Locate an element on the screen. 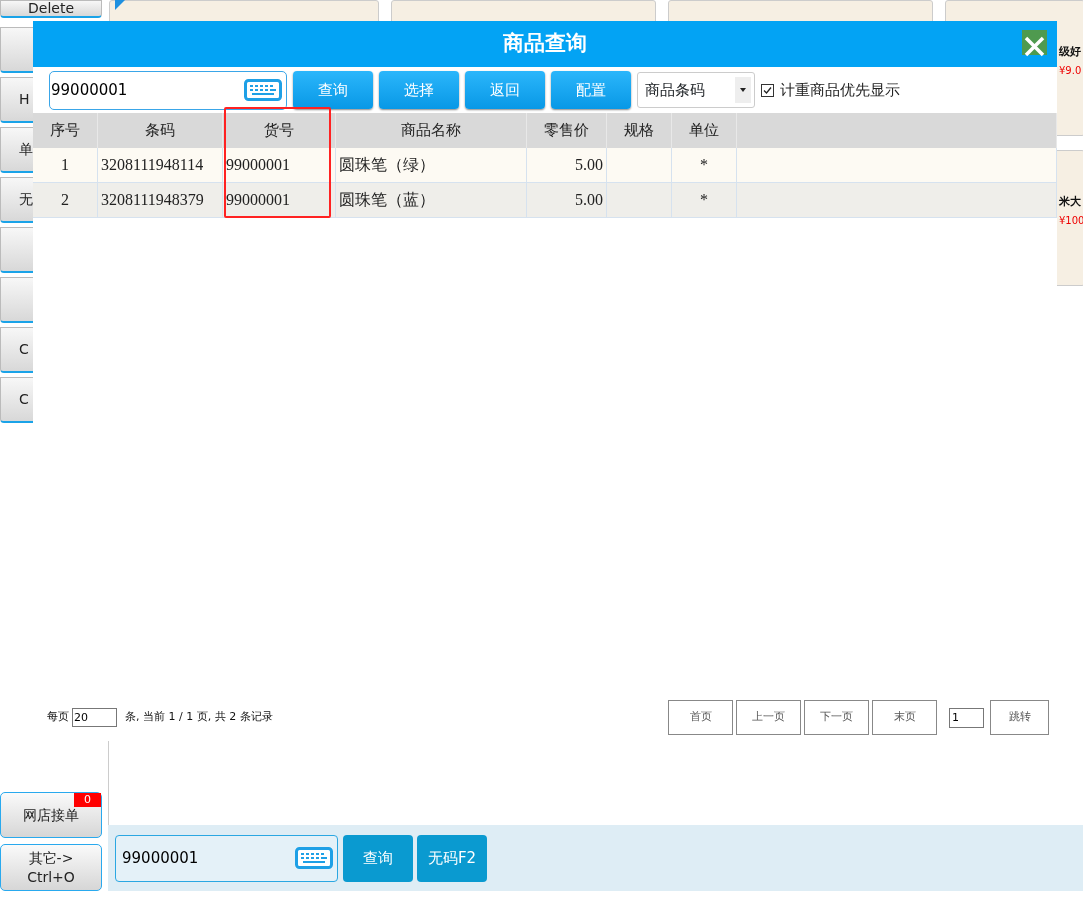  count-badge: 0 is located at coordinates (87, 800).